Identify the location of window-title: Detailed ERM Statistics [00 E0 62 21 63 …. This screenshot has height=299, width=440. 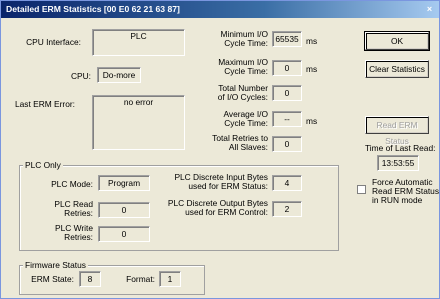
(93, 9).